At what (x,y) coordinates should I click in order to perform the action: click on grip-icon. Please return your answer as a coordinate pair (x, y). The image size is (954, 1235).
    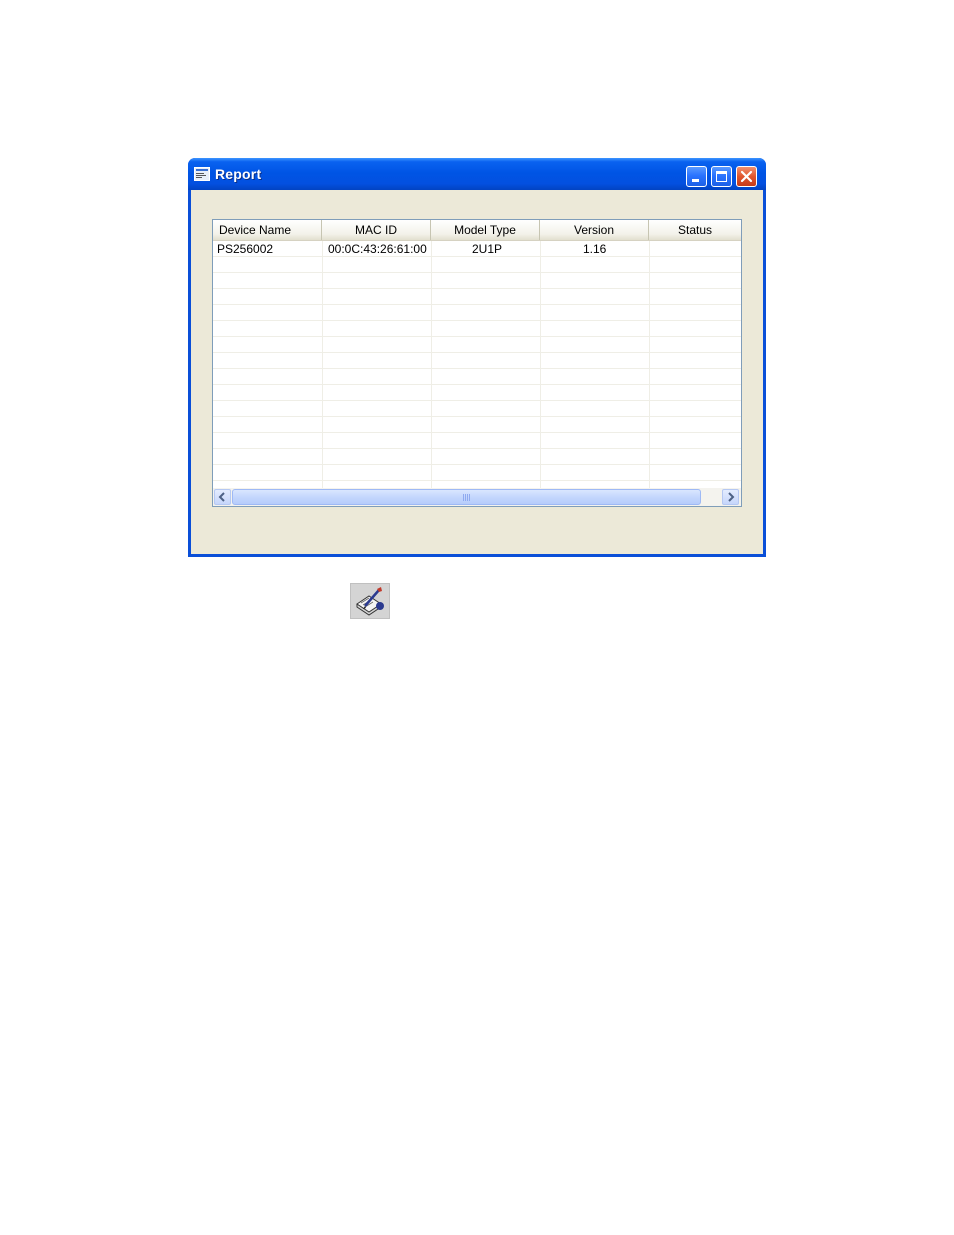
    Looking at the image, I should click on (467, 497).